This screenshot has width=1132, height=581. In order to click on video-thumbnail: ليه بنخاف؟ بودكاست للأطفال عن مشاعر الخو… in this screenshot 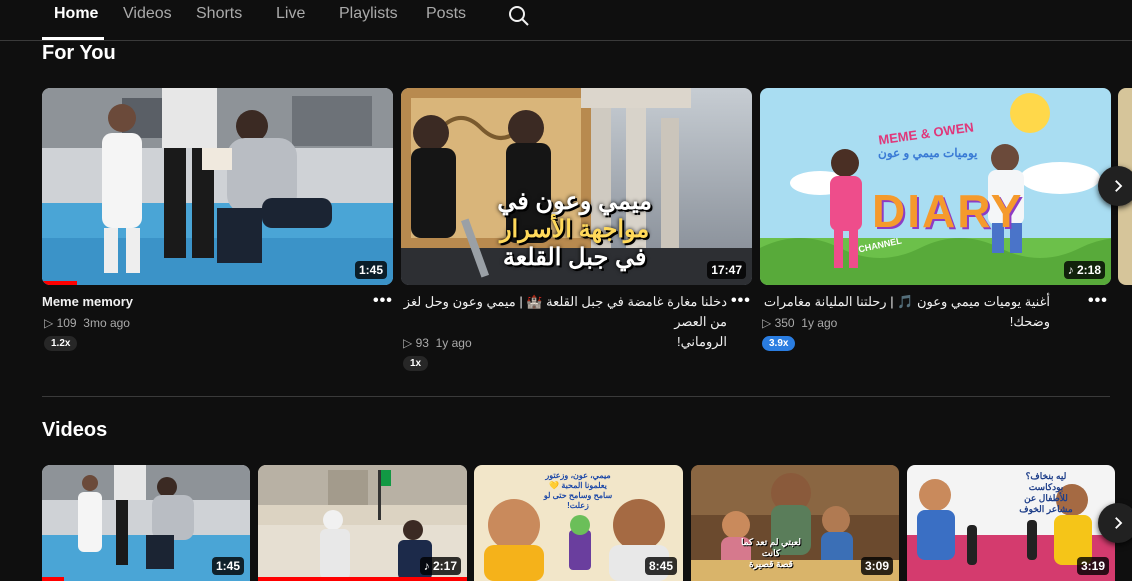, I will do `click(1011, 523)`.